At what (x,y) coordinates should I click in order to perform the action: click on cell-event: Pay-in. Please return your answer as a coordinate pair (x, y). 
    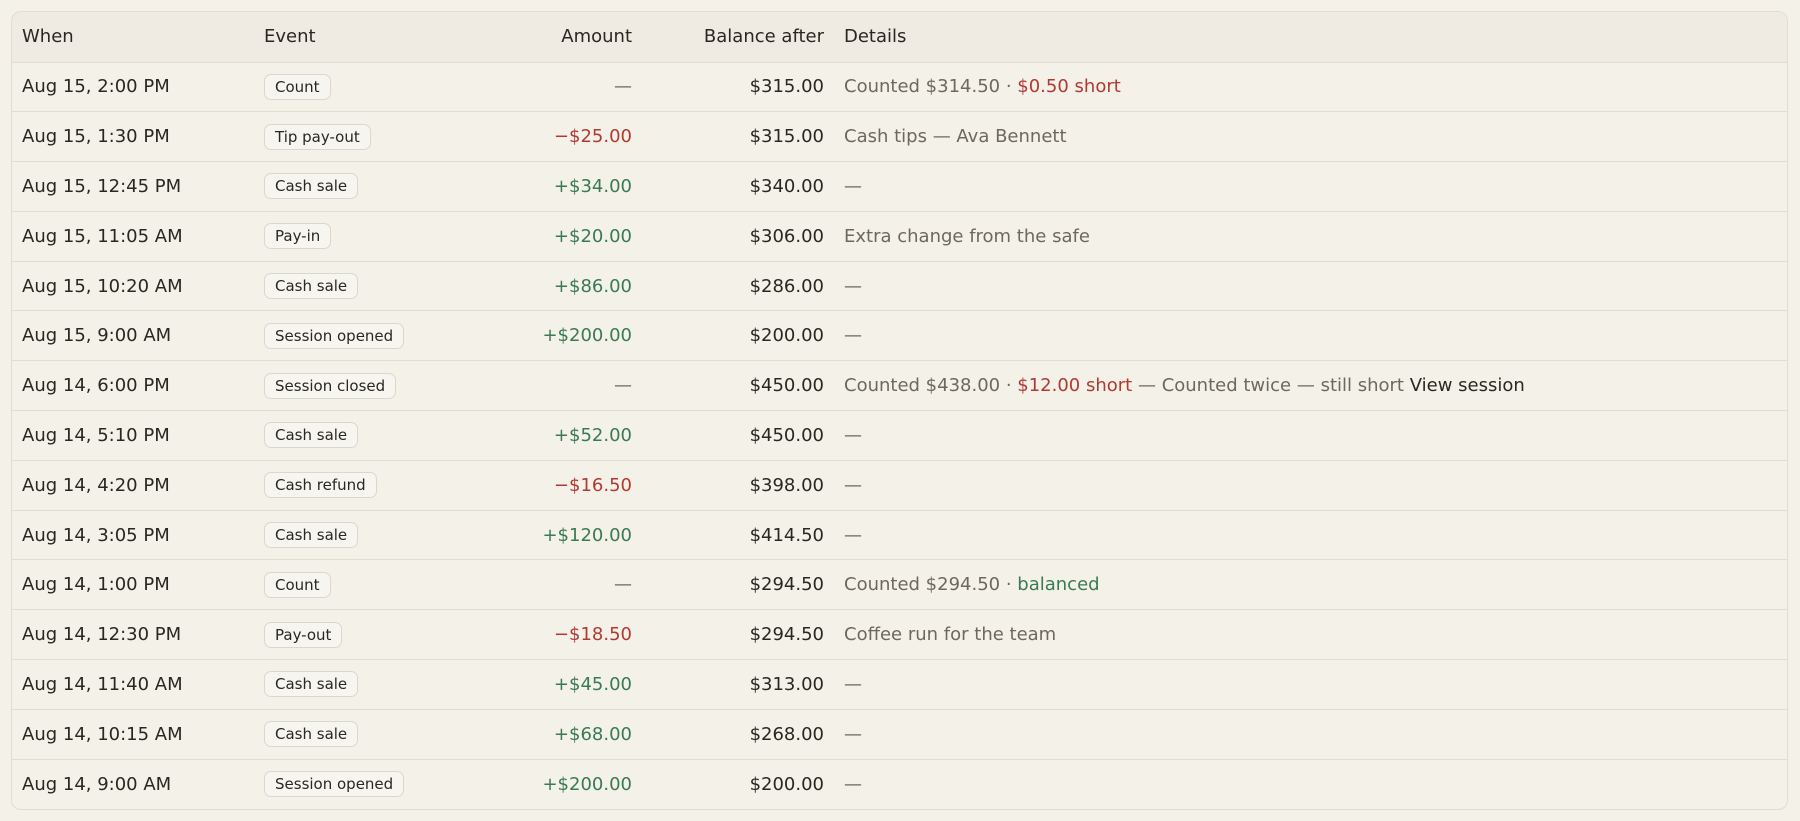
    Looking at the image, I should click on (354, 236).